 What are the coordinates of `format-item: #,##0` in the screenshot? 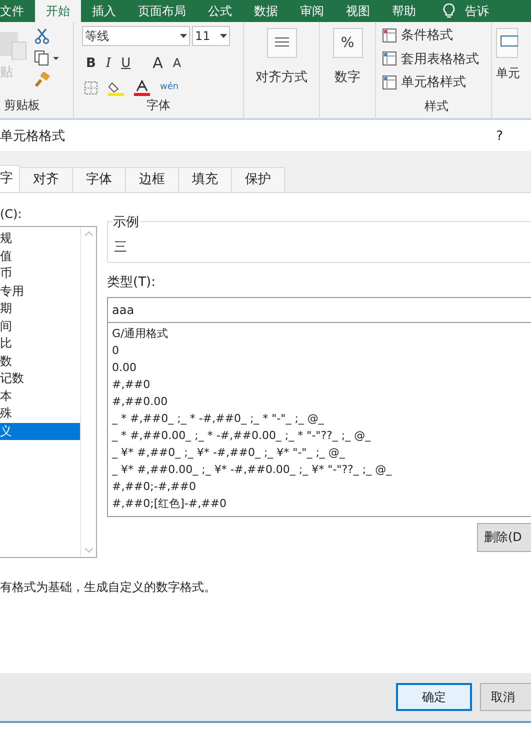 It's located at (321, 384).